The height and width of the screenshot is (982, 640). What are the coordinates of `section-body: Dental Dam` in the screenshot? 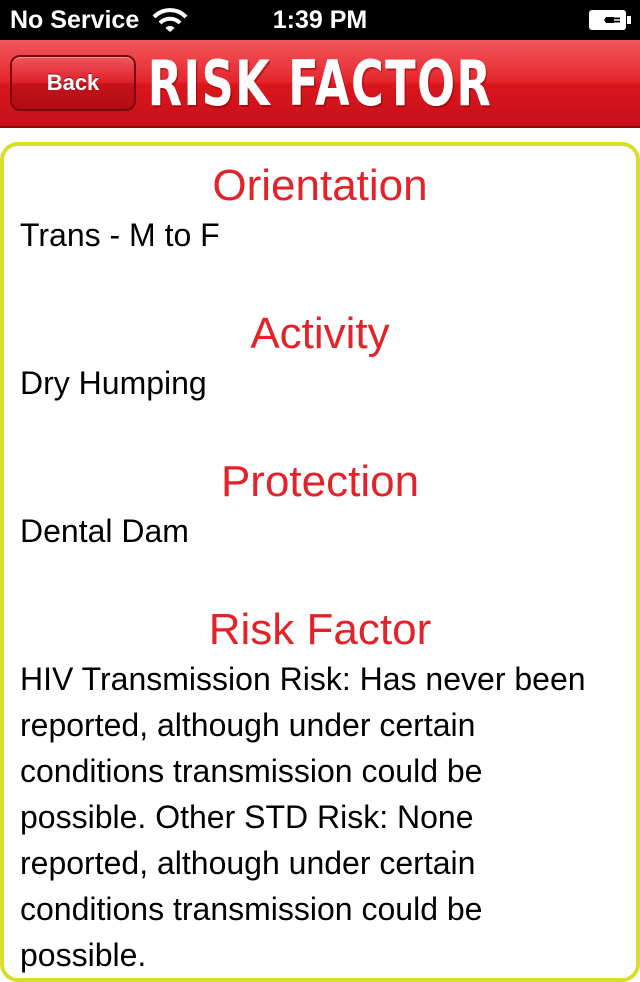 It's located at (104, 531).